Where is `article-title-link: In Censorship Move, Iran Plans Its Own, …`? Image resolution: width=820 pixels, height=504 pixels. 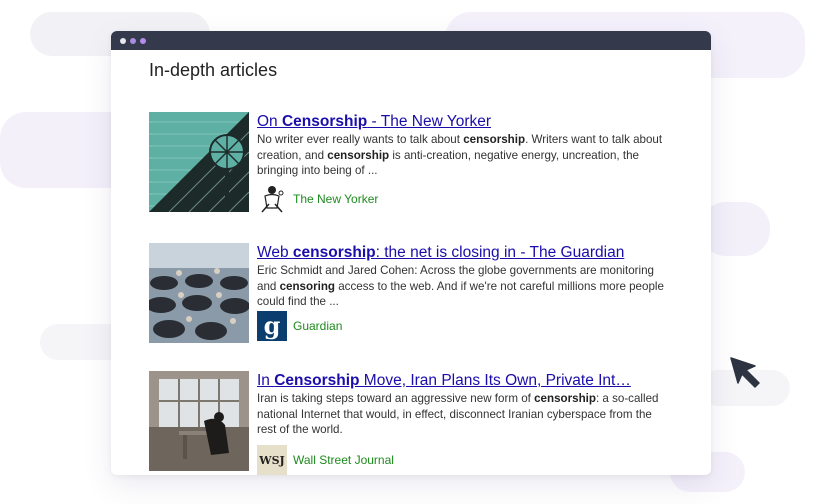
article-title-link: In Censorship Move, Iran Plans Its Own, … is located at coordinates (463, 380).